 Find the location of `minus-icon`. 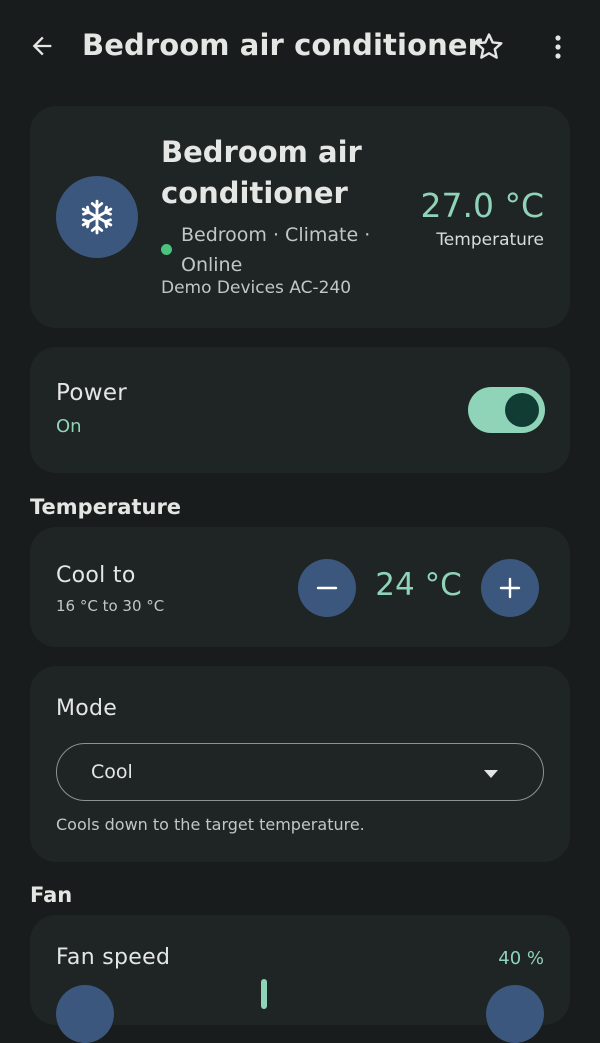

minus-icon is located at coordinates (327, 588).